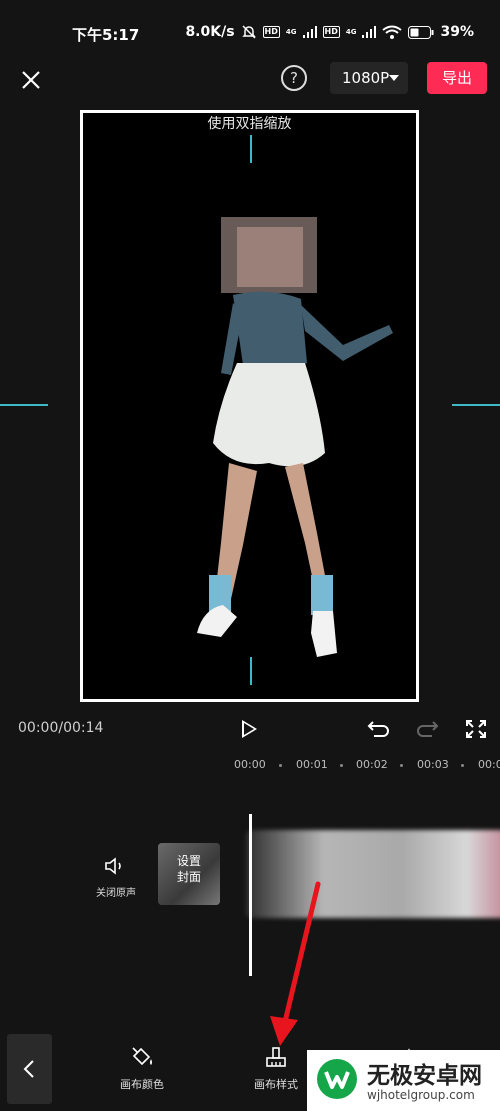 This screenshot has height=1111, width=500. I want to click on wifi-icon, so click(392, 32).